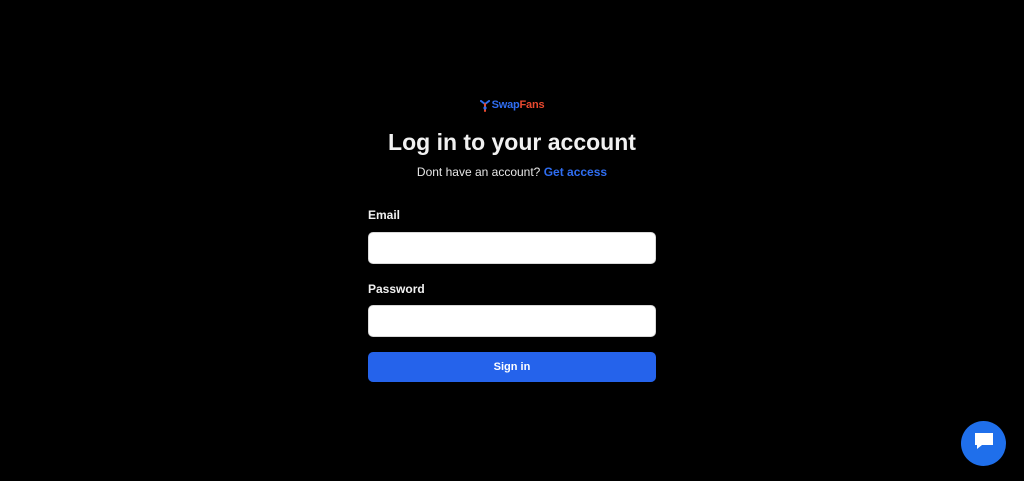 The width and height of the screenshot is (1024, 481). I want to click on email-field, so click(512, 248).